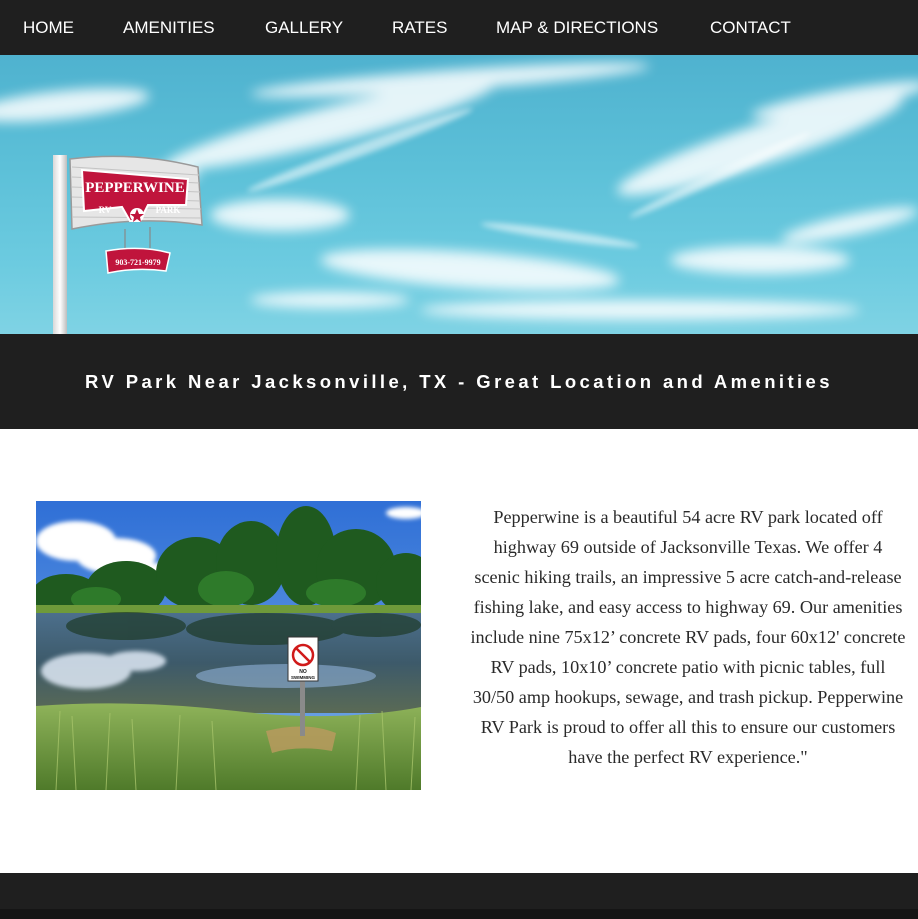 Image resolution: width=918 pixels, height=919 pixels. Describe the element at coordinates (459, 914) in the screenshot. I see `footer-divider` at that location.